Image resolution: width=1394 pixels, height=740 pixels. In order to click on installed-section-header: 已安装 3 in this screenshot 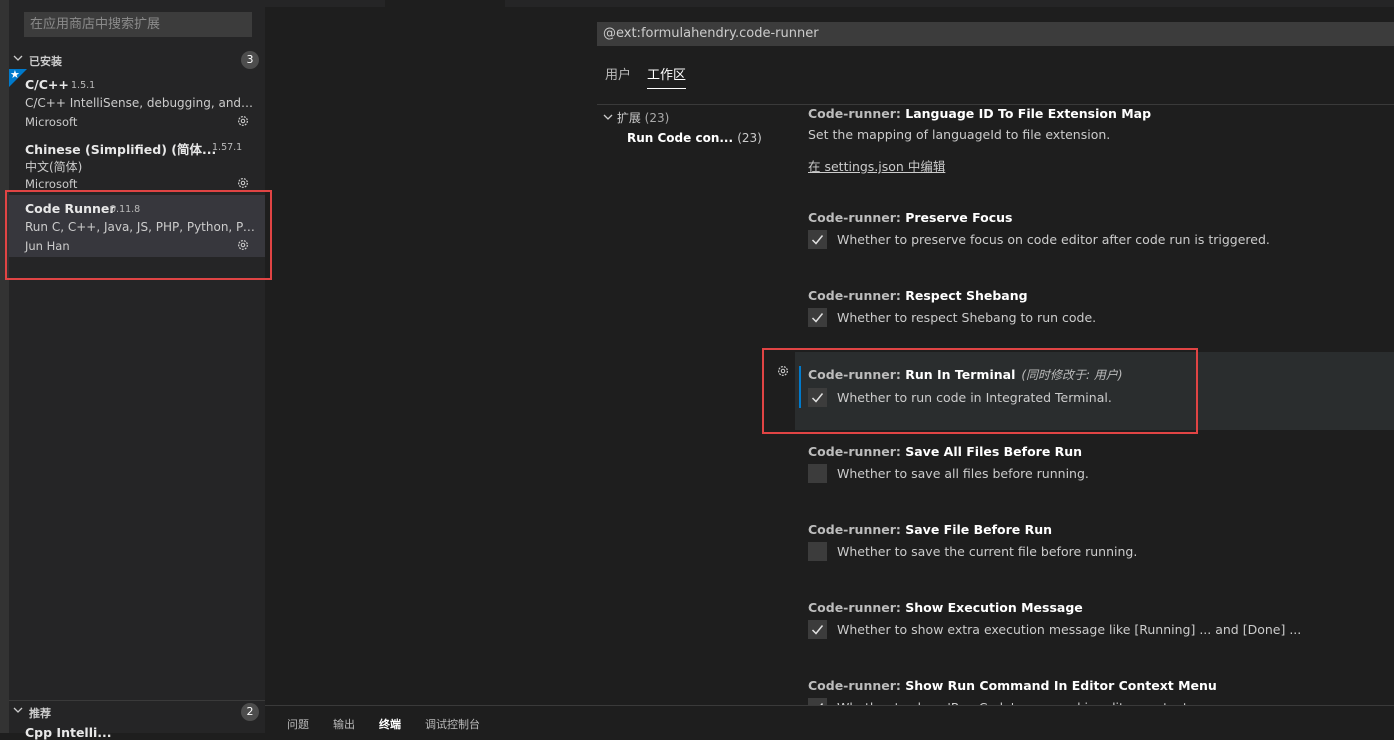, I will do `click(137, 60)`.